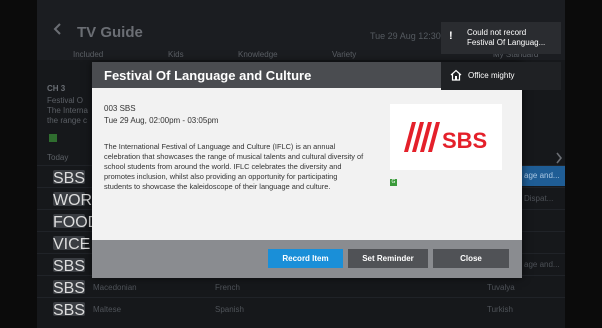 The height and width of the screenshot is (328, 602). What do you see at coordinates (67, 120) in the screenshot?
I see `channel-line: the range c` at bounding box center [67, 120].